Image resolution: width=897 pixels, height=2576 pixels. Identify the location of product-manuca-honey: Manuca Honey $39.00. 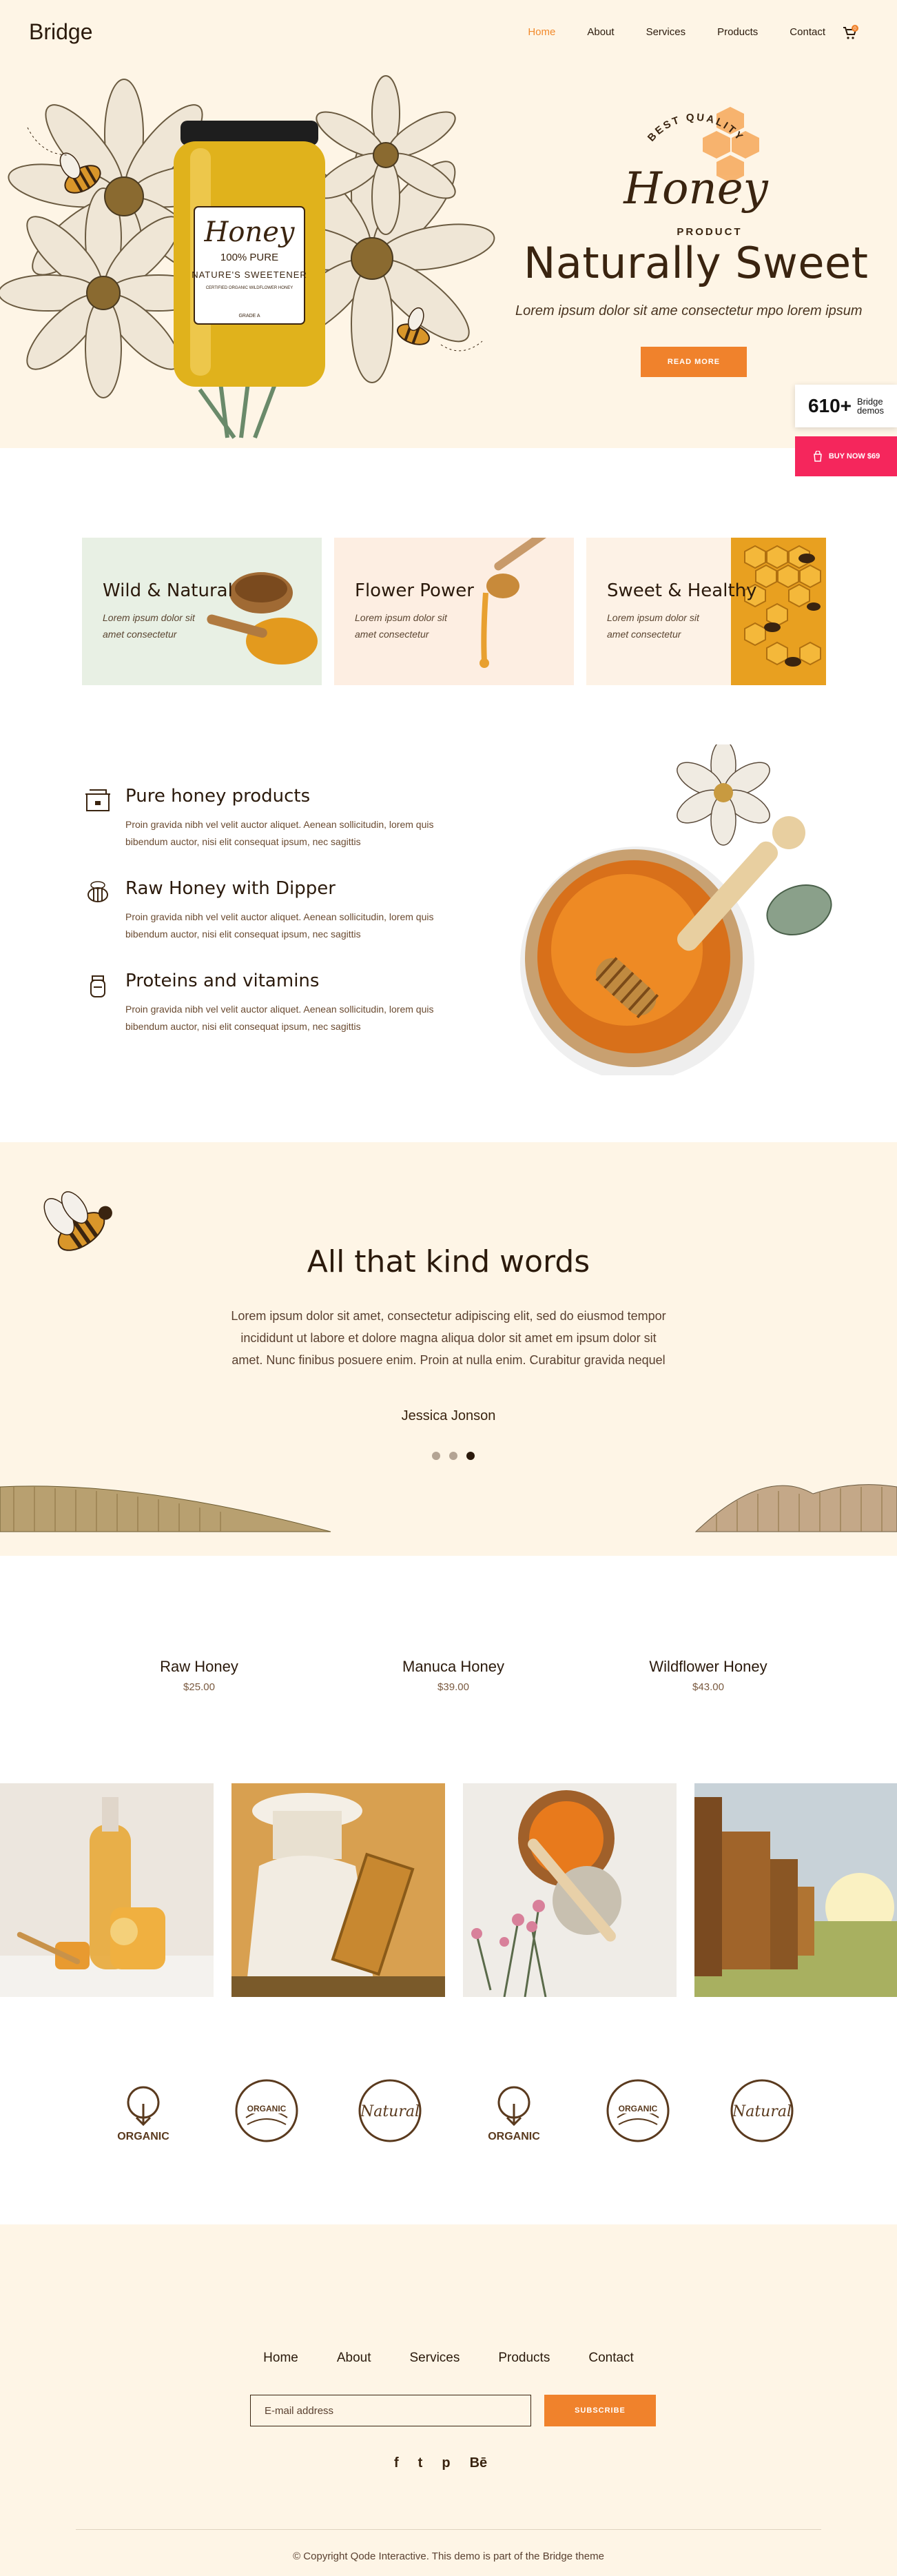
(453, 1675).